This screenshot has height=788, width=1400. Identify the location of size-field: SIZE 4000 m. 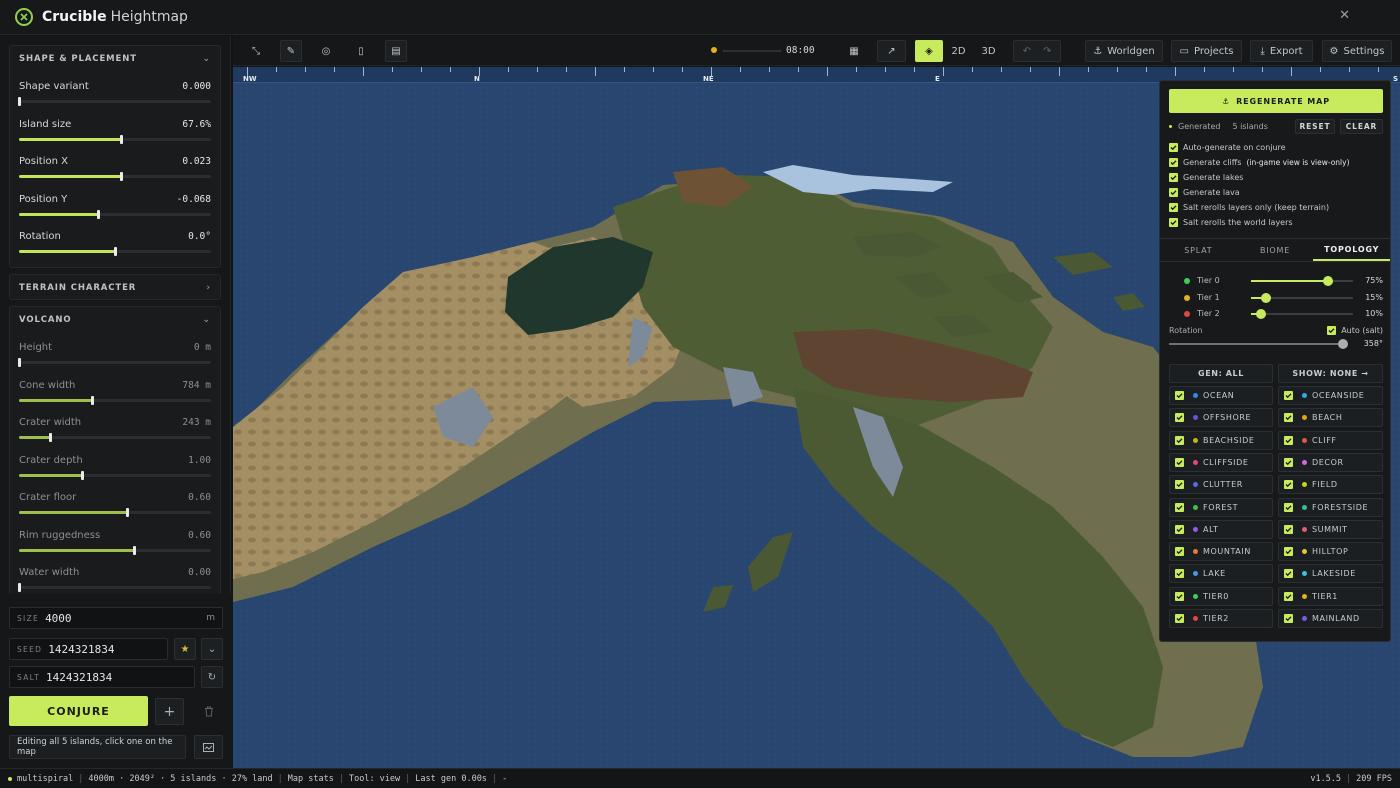
(116, 618).